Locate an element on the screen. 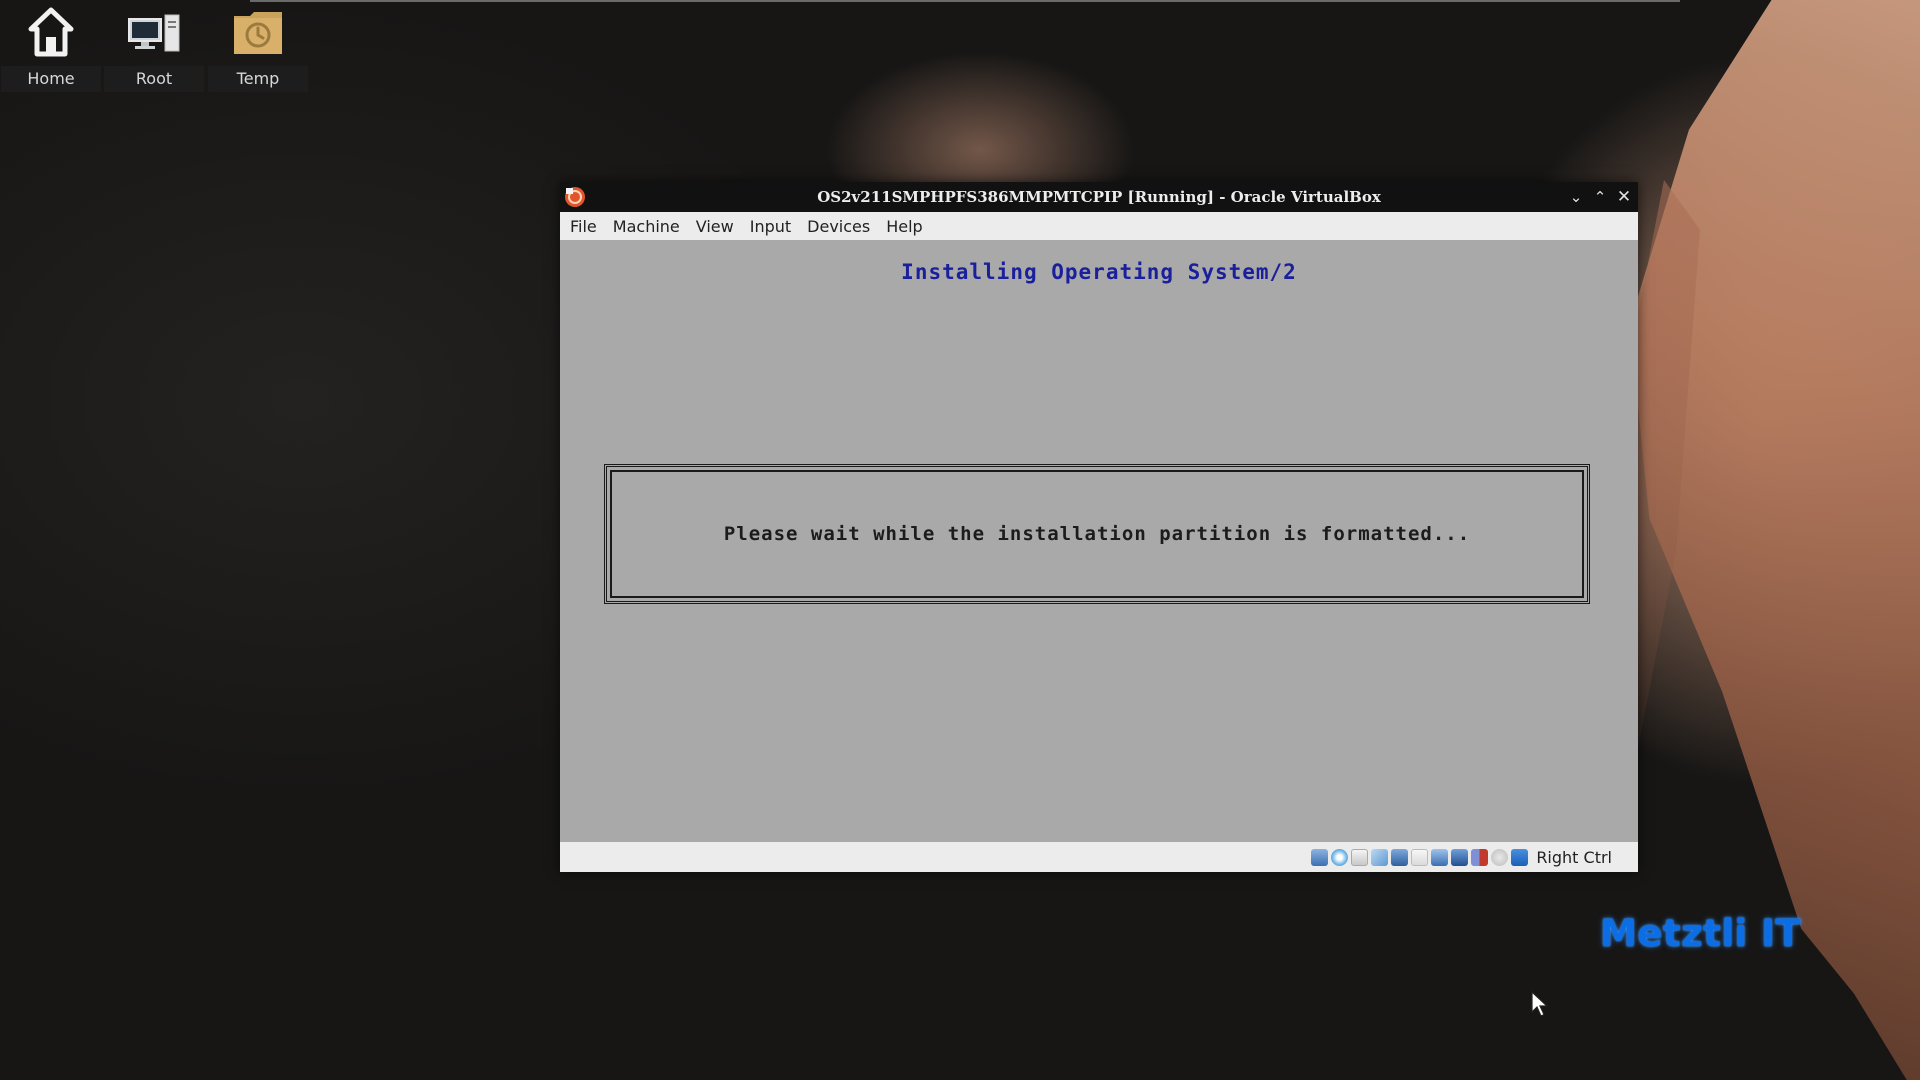 This screenshot has height=1080, width=1920. chevron-down-icon: ⌄ is located at coordinates (1576, 197).